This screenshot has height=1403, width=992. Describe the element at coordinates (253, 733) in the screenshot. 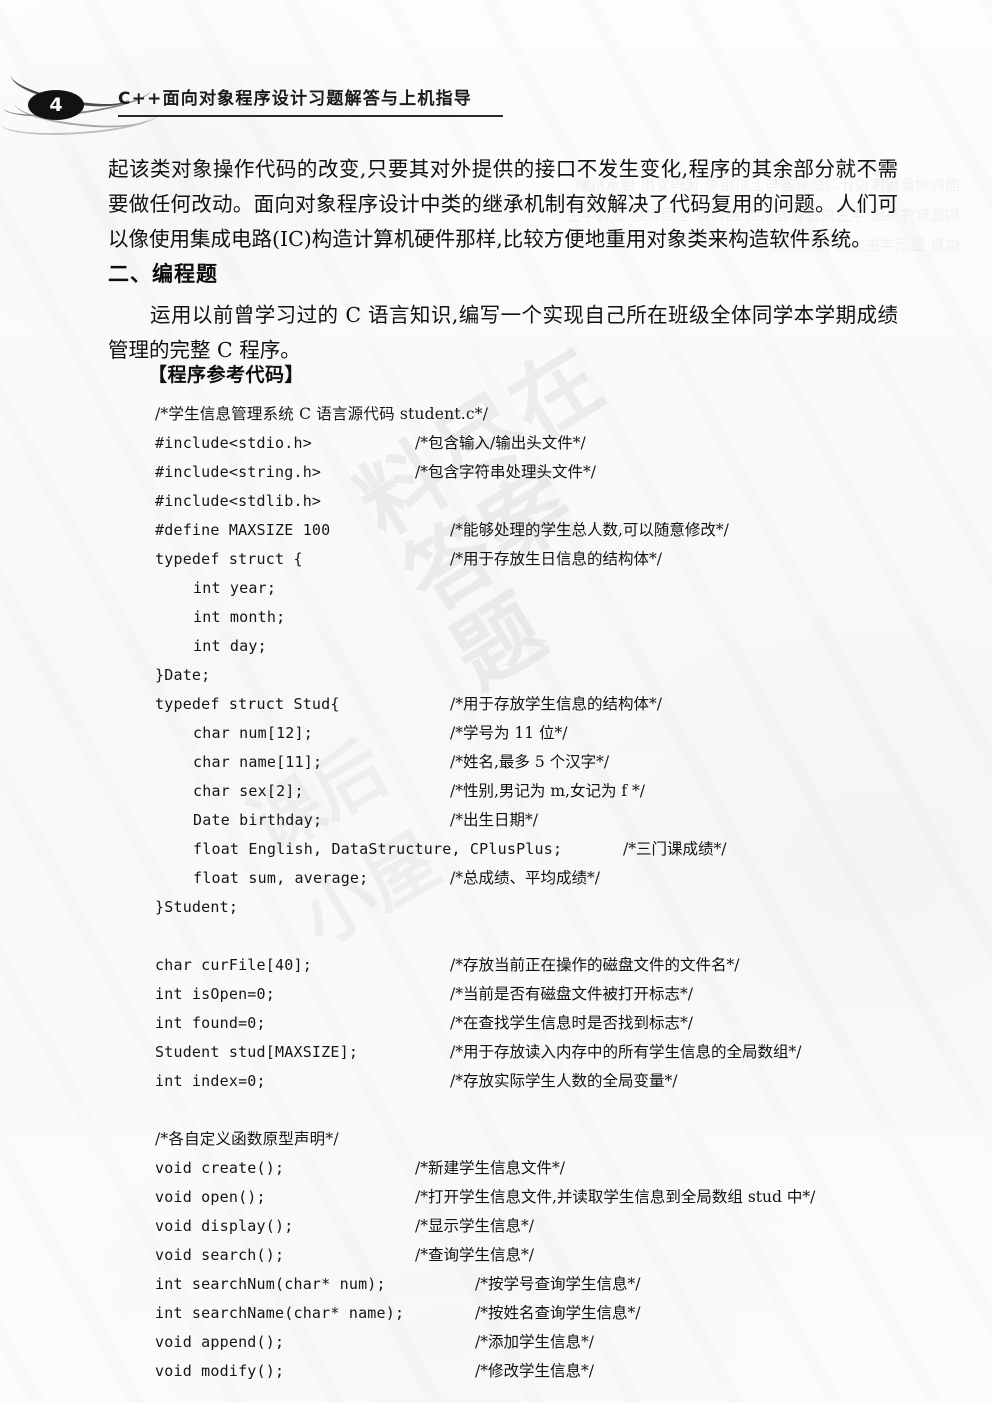

I see `code-statement: char num[12];` at that location.